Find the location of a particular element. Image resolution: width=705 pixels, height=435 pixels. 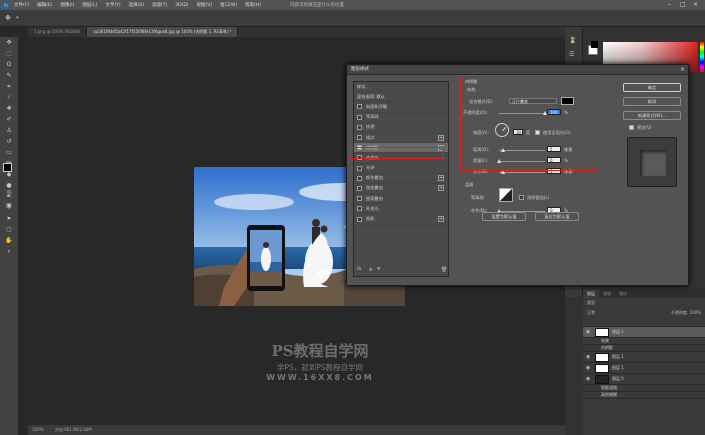

marquee-tool-icon: ⬚ is located at coordinates (9, 53).